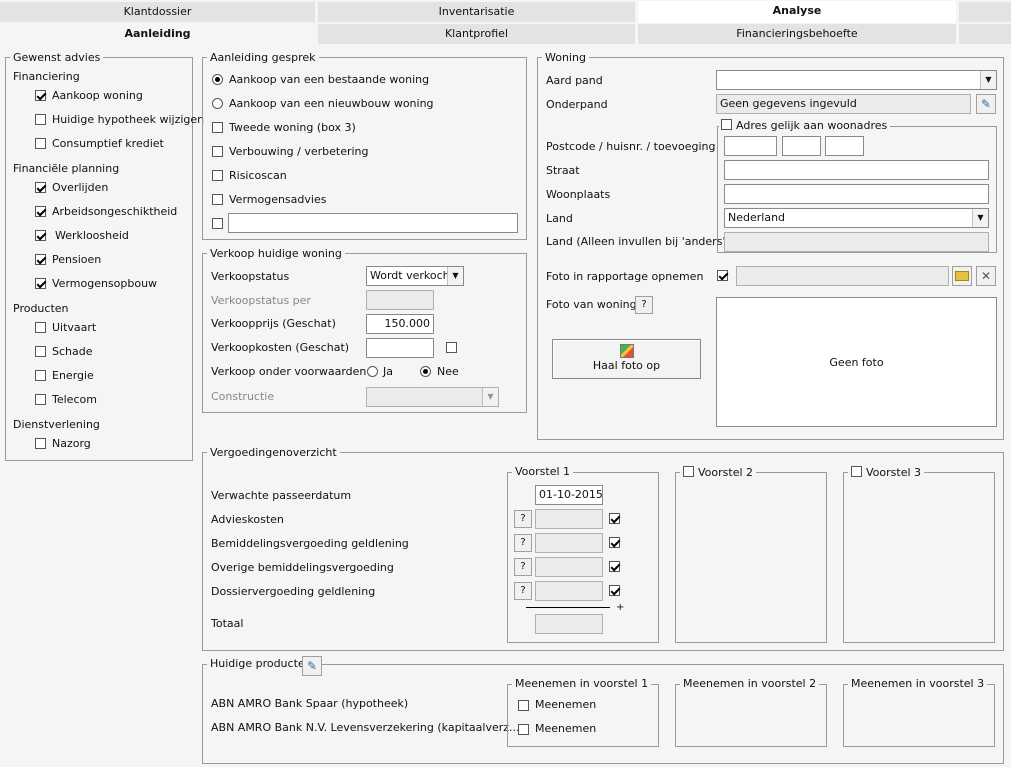  I want to click on checkbox-overige-bemiddeling, so click(614, 566).